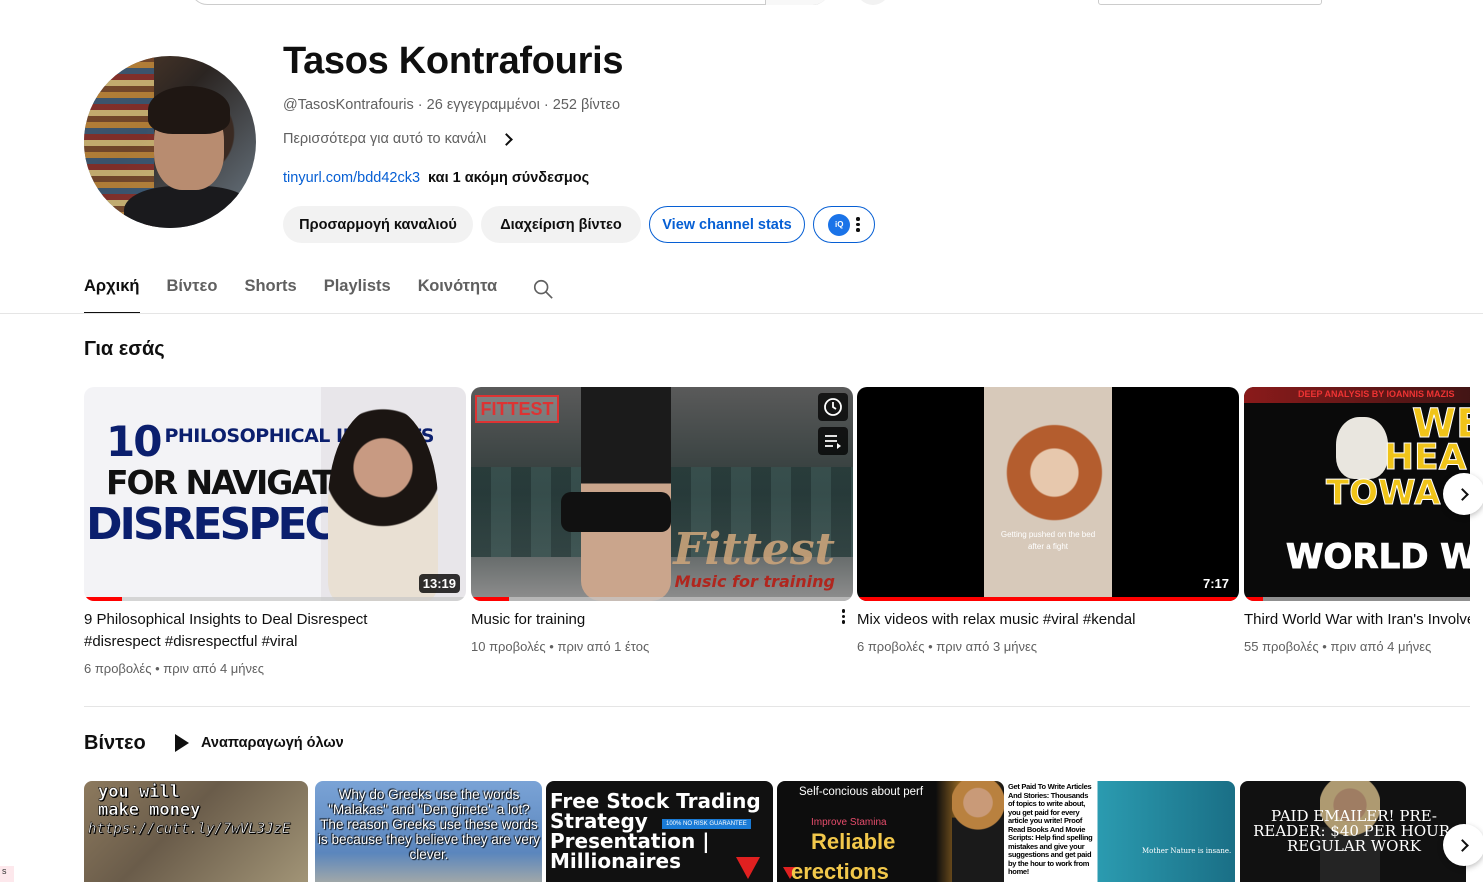 Image resolution: width=1483 pixels, height=882 pixels. What do you see at coordinates (508, 646) in the screenshot?
I see `view-count: 10 προβολές` at bounding box center [508, 646].